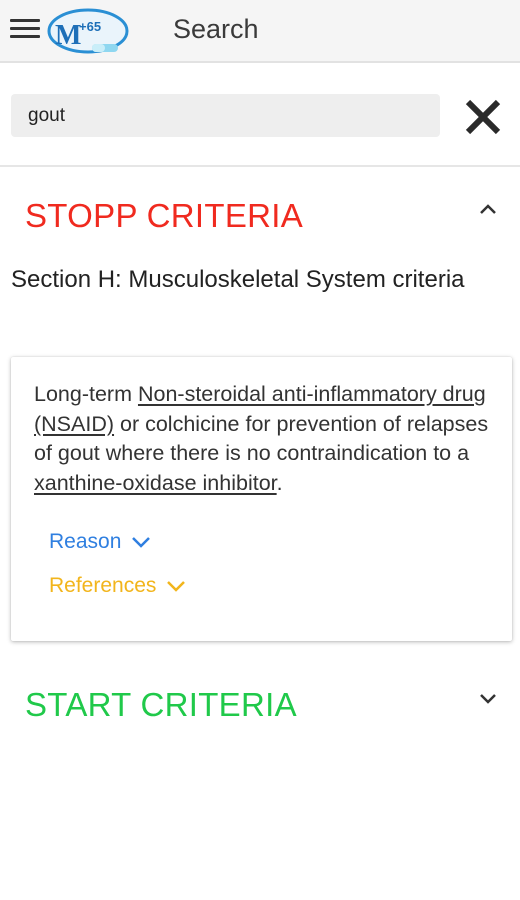 The height and width of the screenshot is (900, 520). Describe the element at coordinates (85, 541) in the screenshot. I see `reason-label: Reason` at that location.